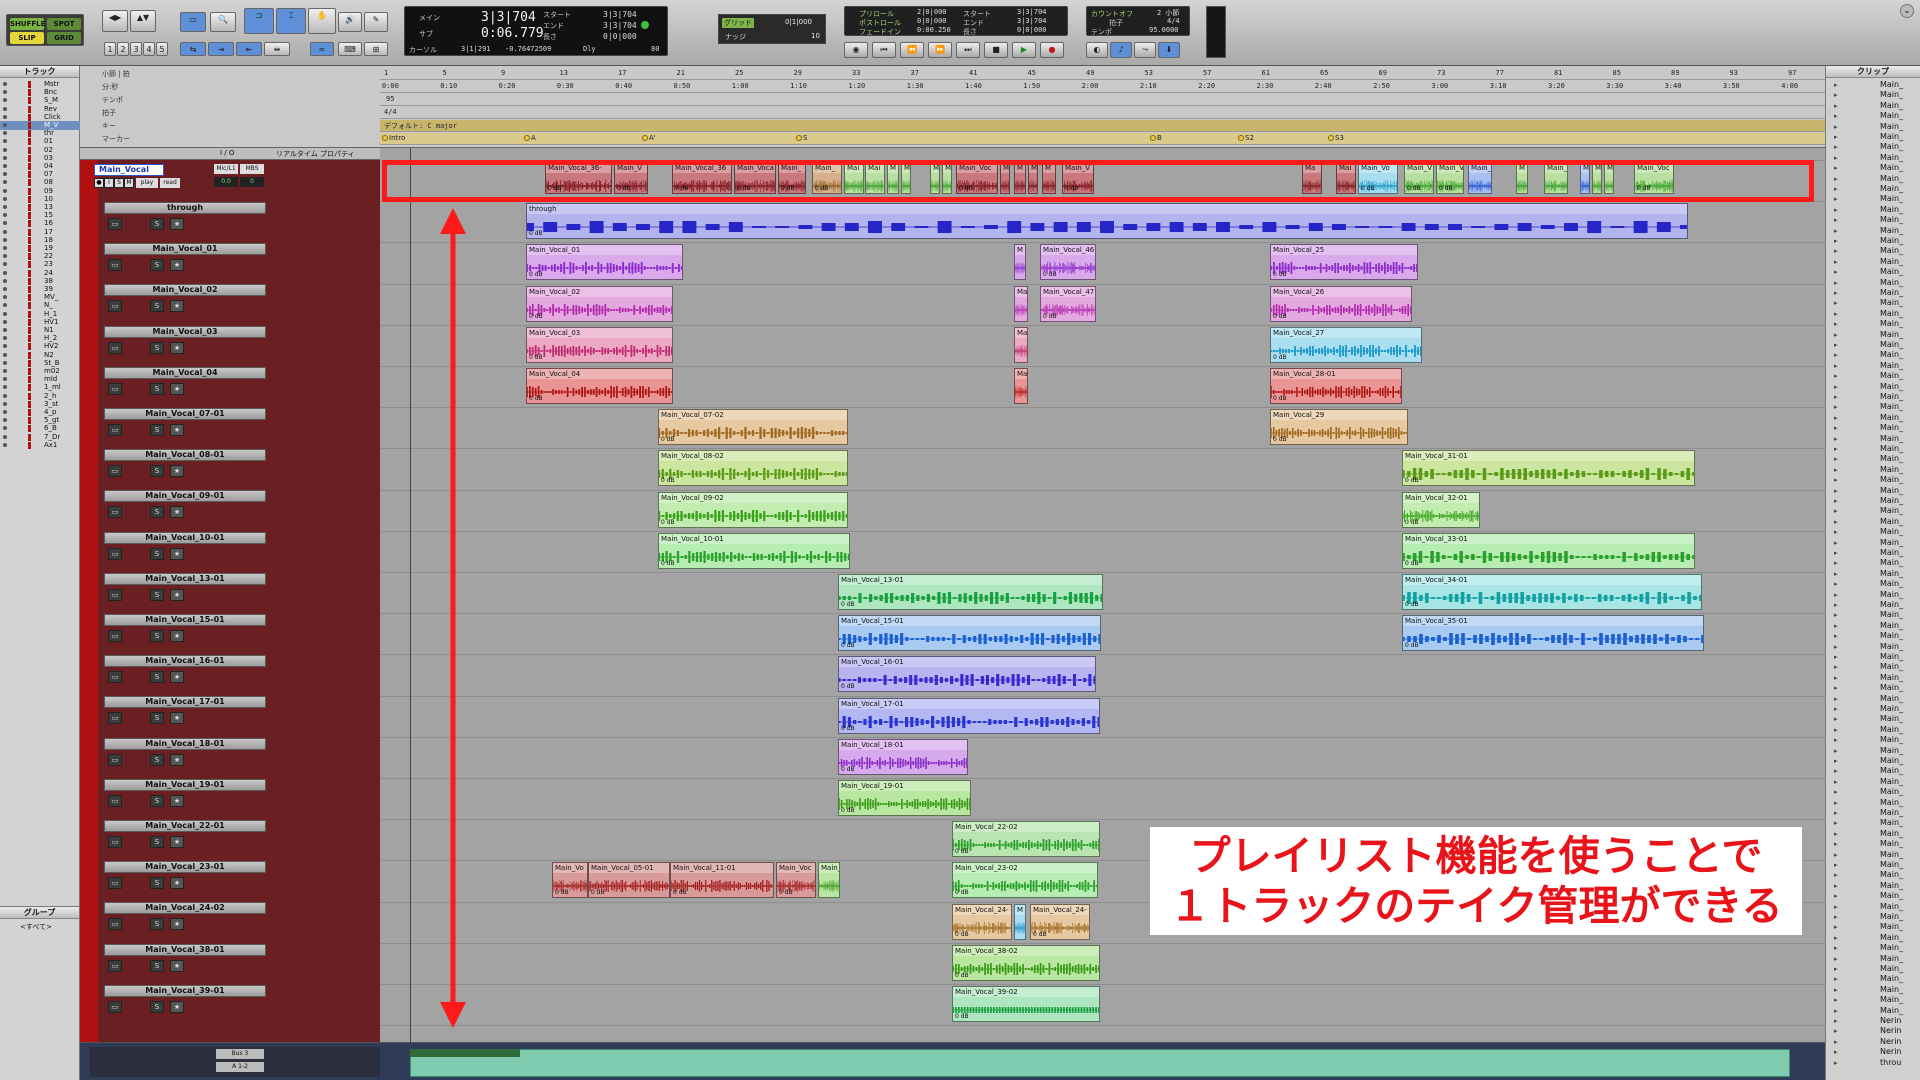 This screenshot has width=1920, height=1080. Describe the element at coordinates (702, 178) in the screenshot. I see `audio-clip: Main_Vocal_36 0 dB` at that location.